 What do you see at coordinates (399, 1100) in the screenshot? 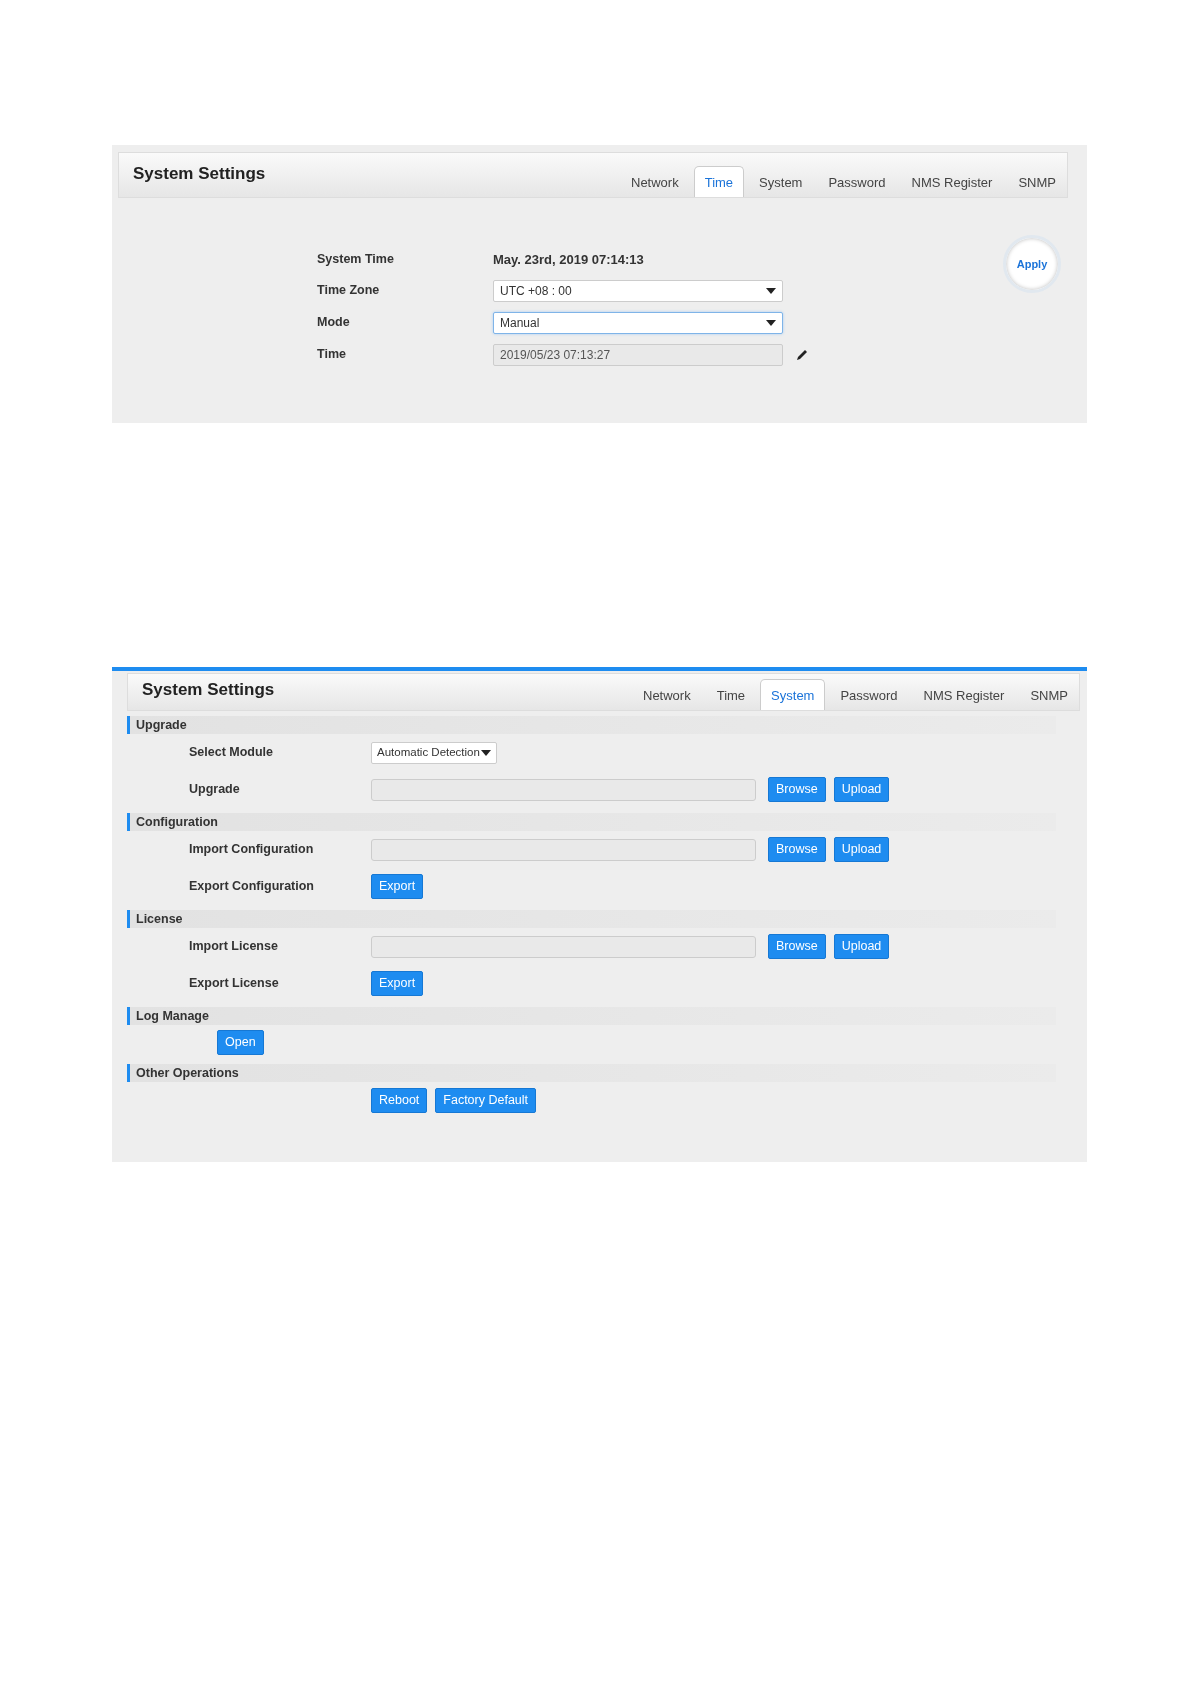
I see `action-button: Reboot` at bounding box center [399, 1100].